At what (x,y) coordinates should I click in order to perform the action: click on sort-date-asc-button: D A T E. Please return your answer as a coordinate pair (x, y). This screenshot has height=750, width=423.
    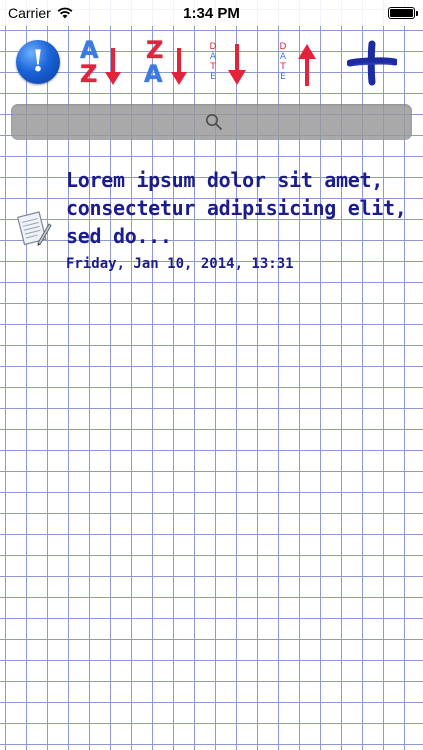
    Looking at the image, I should click on (303, 62).